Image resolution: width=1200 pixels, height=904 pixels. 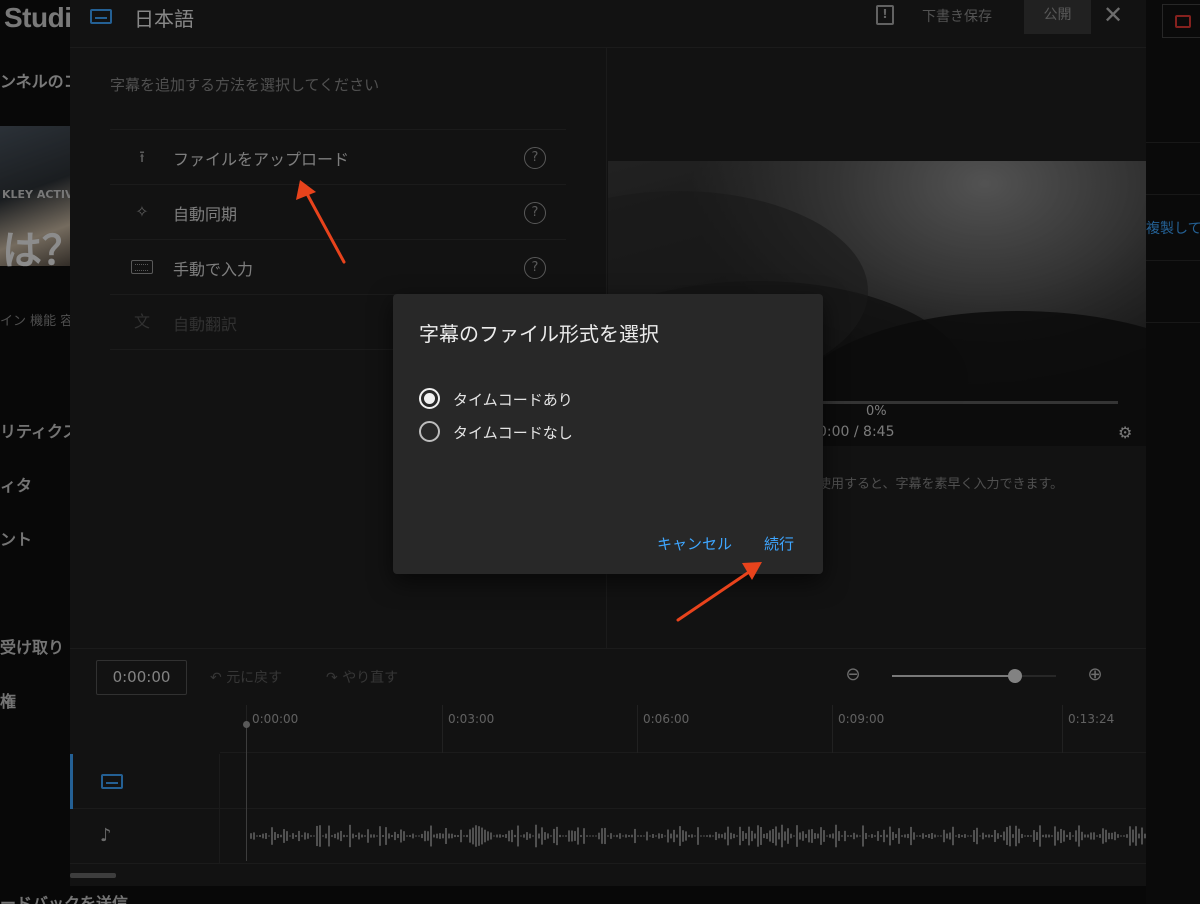 What do you see at coordinates (429, 398) in the screenshot?
I see `radio-button-checked` at bounding box center [429, 398].